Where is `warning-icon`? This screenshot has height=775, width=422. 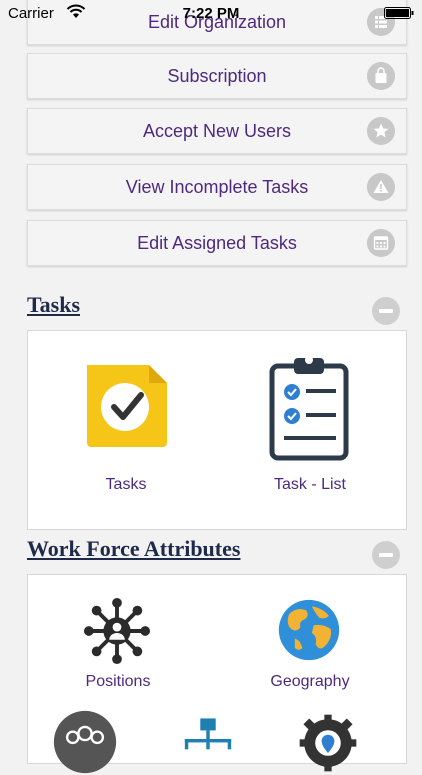
warning-icon is located at coordinates (381, 187).